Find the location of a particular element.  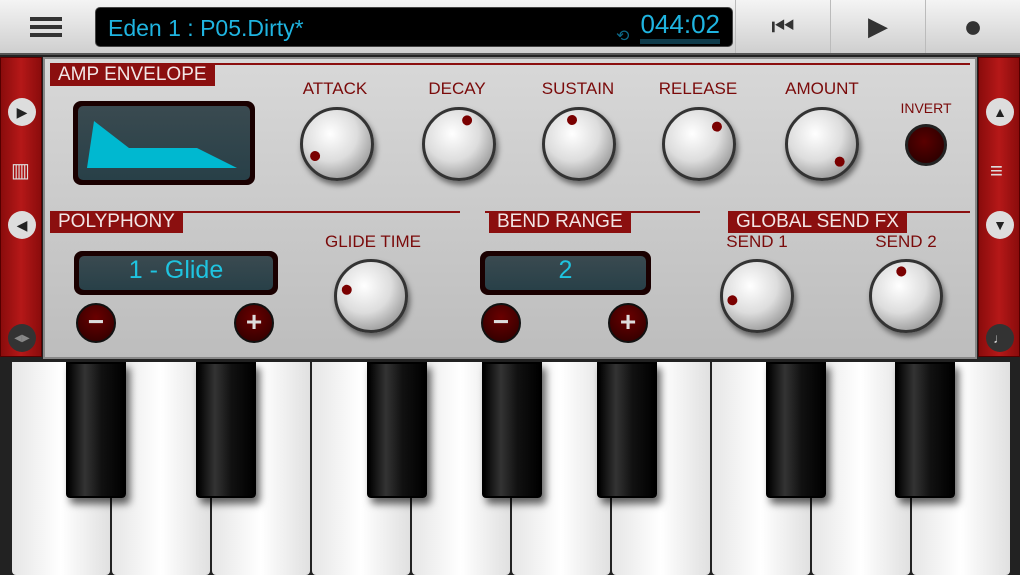

top-bar: Eden 1 : P05.Dirty* ⟲ 044:02 ⏮ ▶ ● is located at coordinates (510, 27).